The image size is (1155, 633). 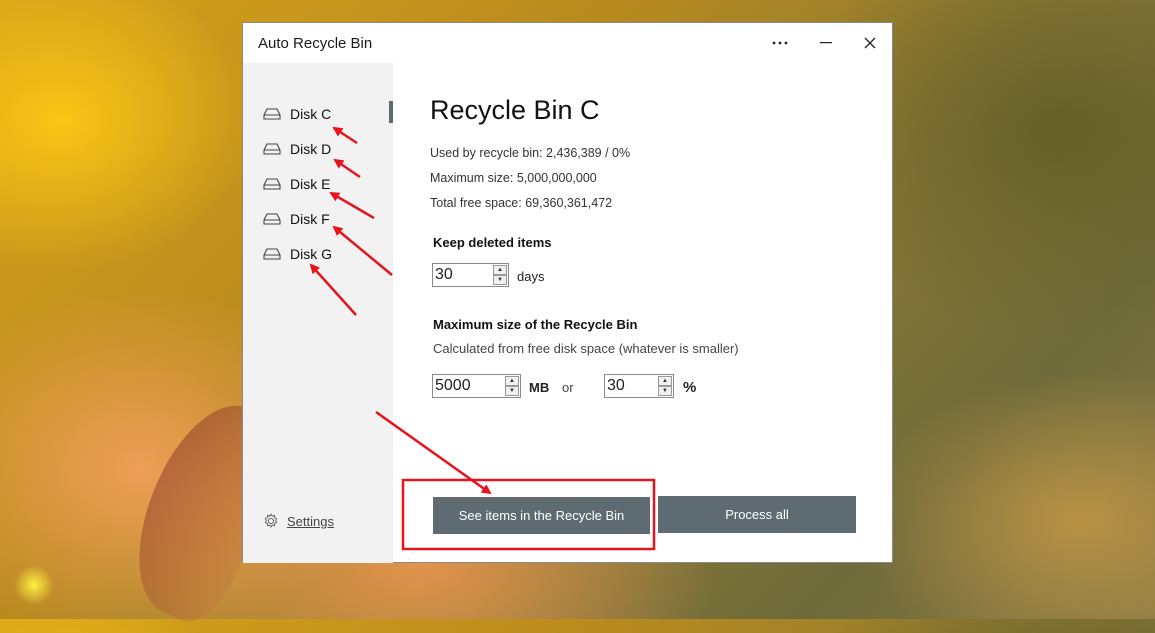 I want to click on see-items-button: See items in the Recycle Bin, so click(x=541, y=515).